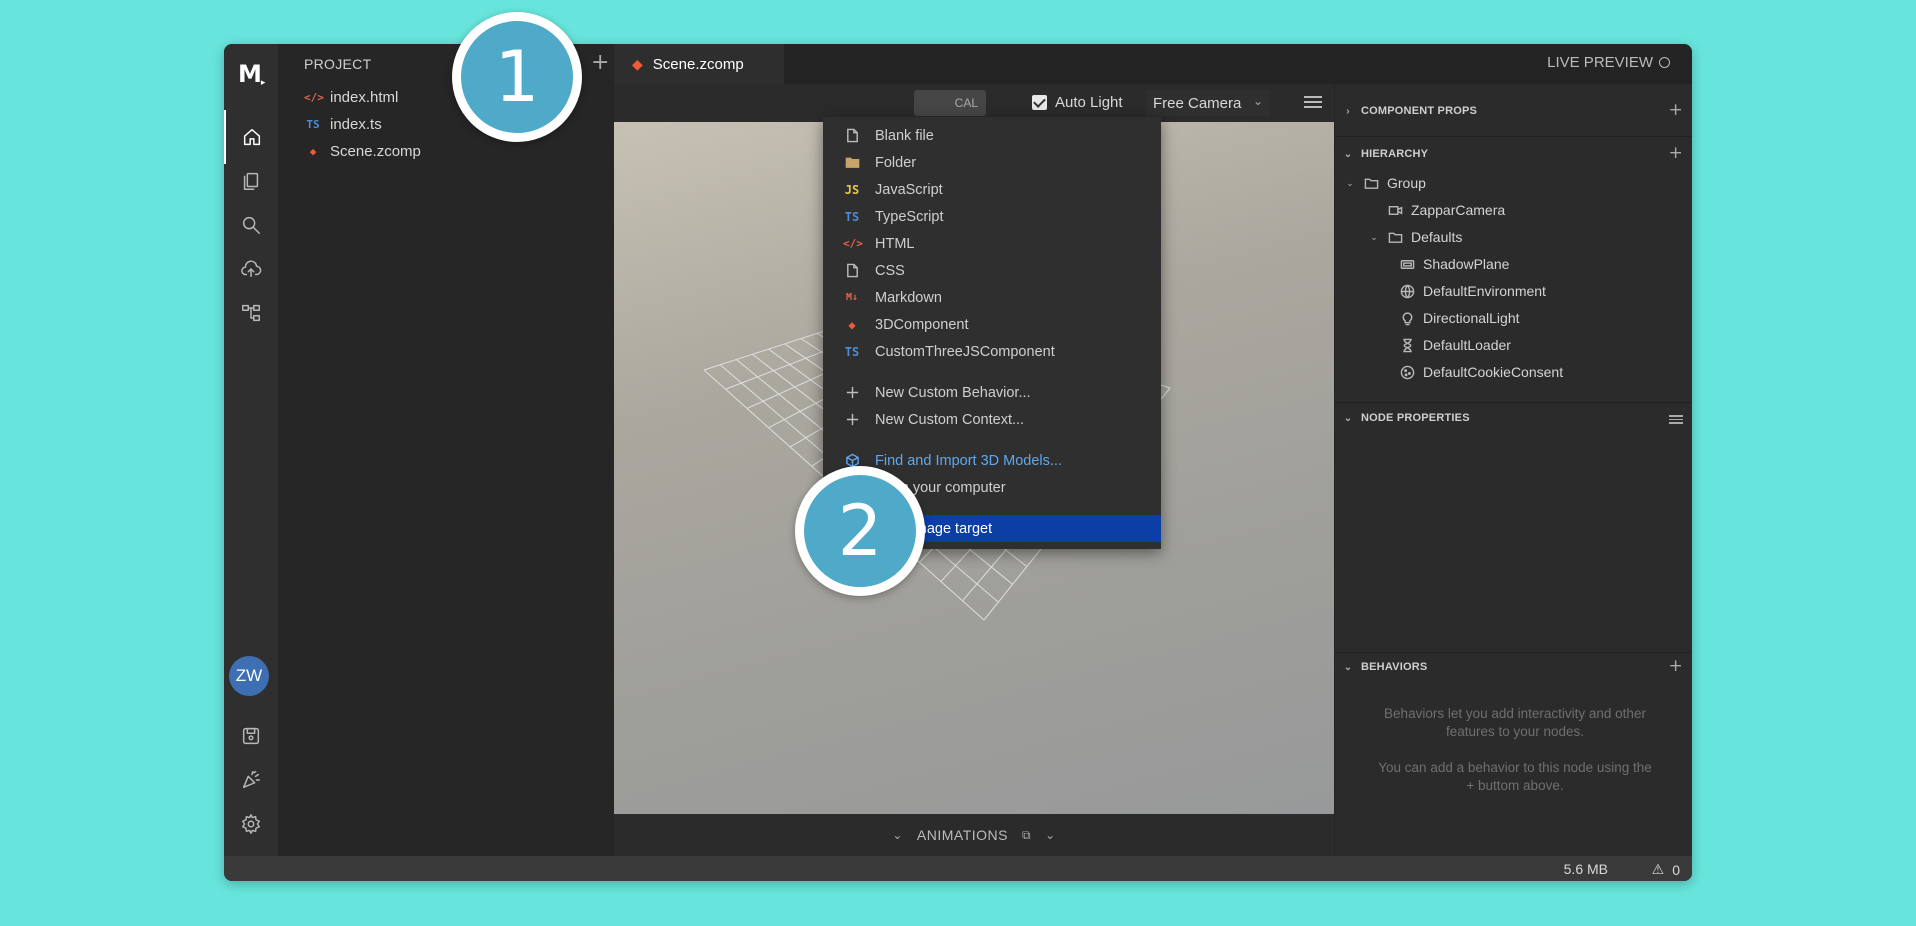 This screenshot has width=1916, height=926. I want to click on menu-item-css: CSS, so click(992, 270).